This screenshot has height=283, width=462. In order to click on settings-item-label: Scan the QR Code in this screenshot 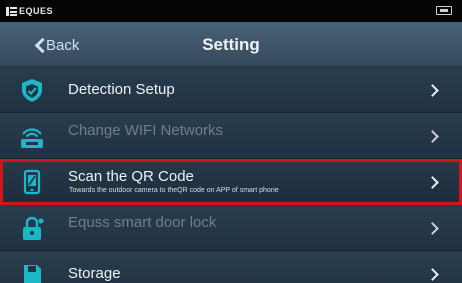, I will do `click(131, 176)`.